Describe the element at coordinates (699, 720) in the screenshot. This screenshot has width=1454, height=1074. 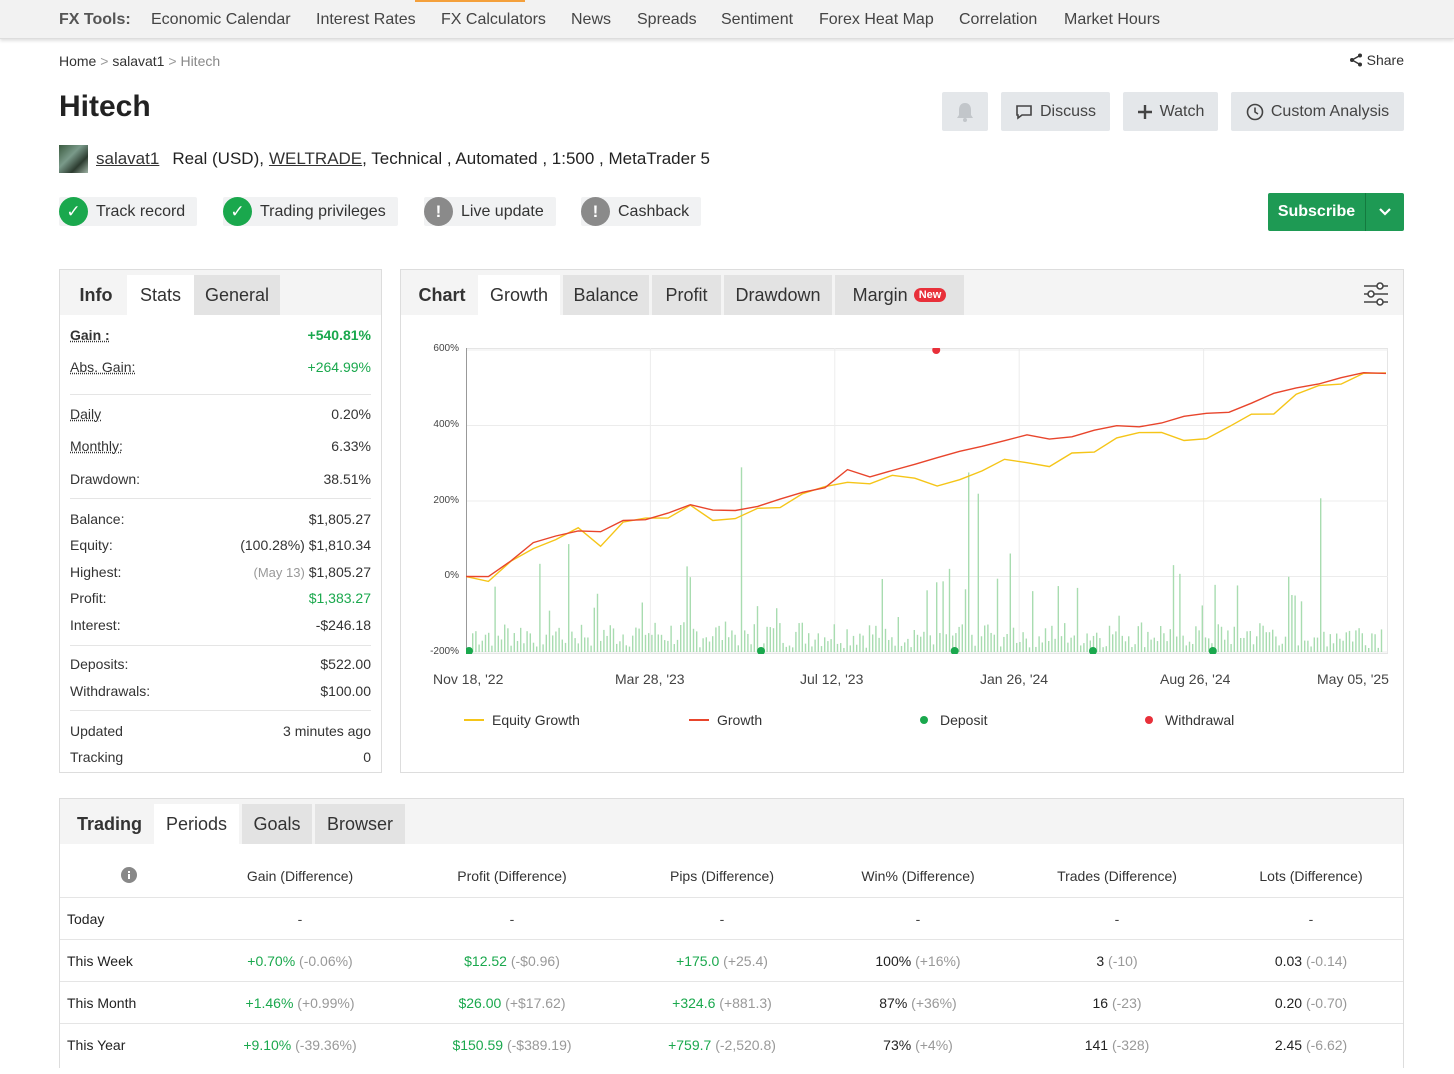
I see `legend-swatch` at that location.